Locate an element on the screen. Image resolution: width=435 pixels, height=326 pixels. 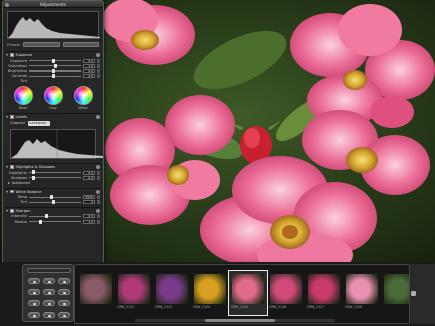
rotate-right-button is located at coordinates (64, 292).